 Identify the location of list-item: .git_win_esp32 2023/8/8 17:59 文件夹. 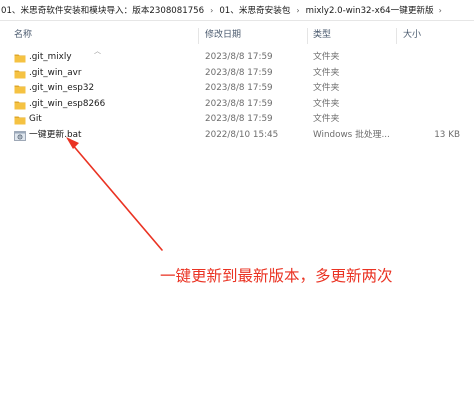
(237, 89).